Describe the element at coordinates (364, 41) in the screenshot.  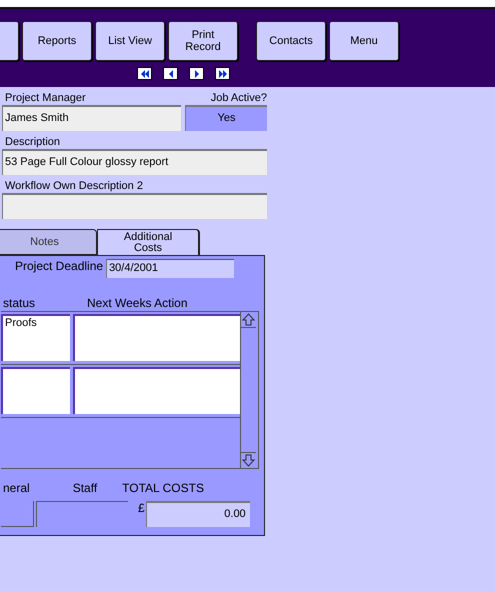
I see `toolbar-button: Menu` at that location.